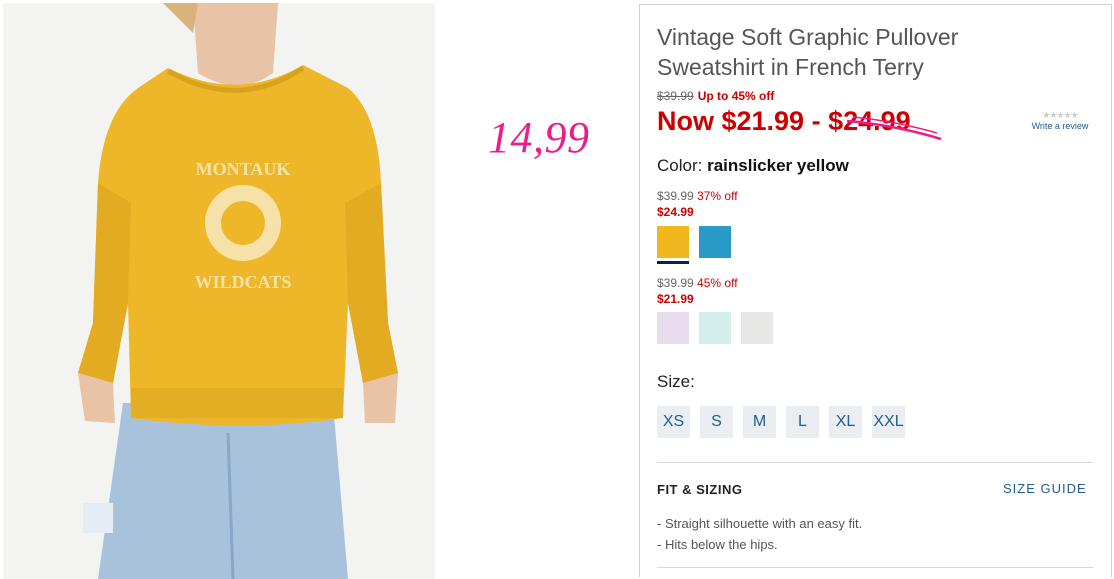 This screenshot has width=1114, height=579. I want to click on color-label: Color:, so click(680, 165).